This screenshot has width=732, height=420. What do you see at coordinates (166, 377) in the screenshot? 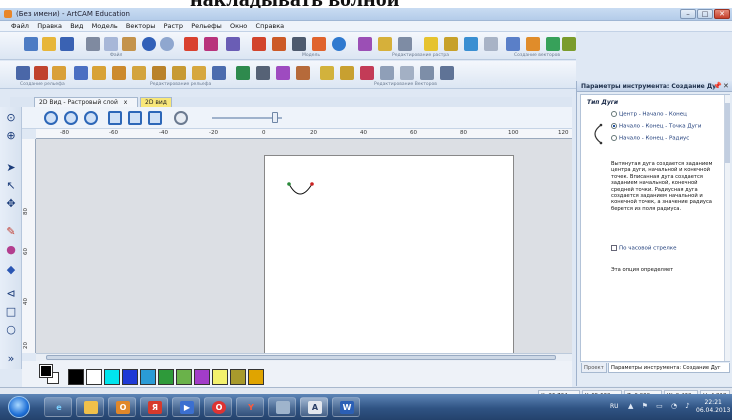
I see `color-swatch-green` at bounding box center [166, 377].